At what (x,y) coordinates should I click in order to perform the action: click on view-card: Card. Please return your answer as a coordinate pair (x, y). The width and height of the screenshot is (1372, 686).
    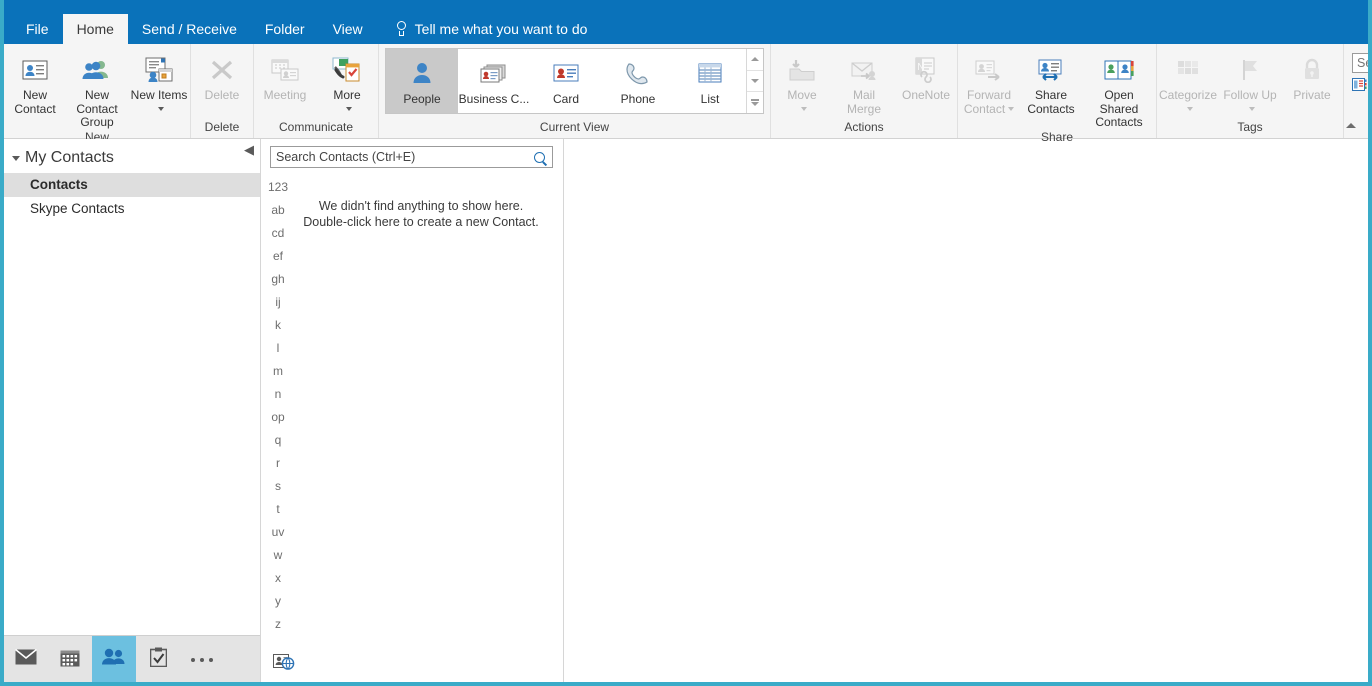
    Looking at the image, I should click on (566, 81).